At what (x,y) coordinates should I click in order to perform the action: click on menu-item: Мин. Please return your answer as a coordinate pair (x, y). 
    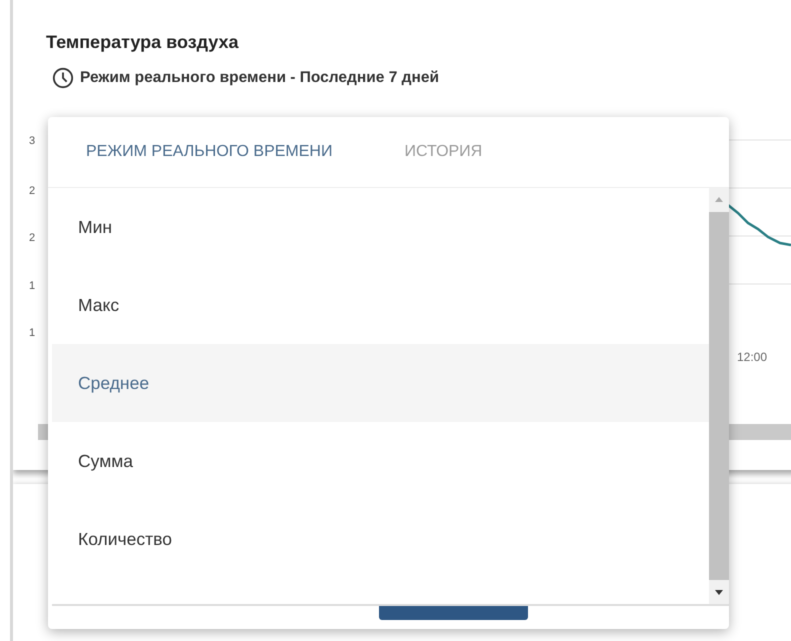
    Looking at the image, I should click on (380, 227).